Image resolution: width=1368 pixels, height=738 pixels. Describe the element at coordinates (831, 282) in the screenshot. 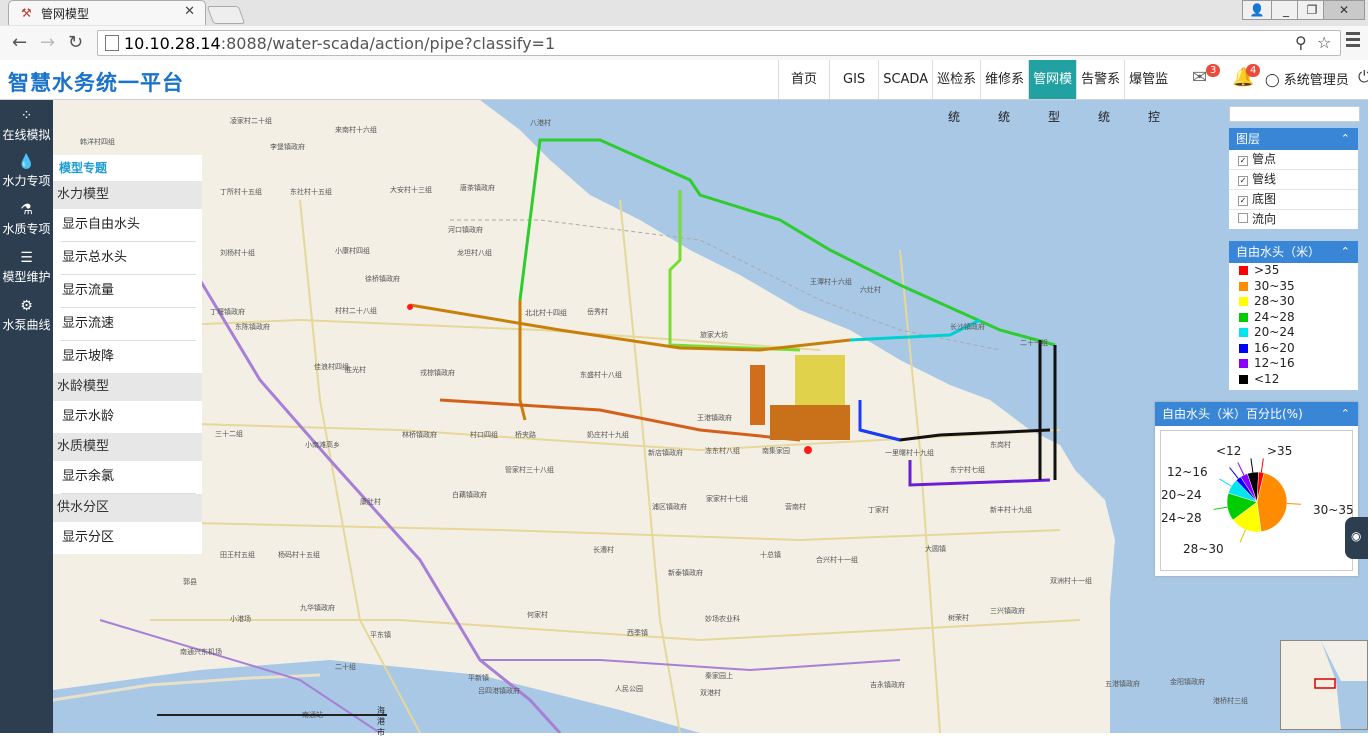

I see `map-label: 王潭村十六组` at that location.